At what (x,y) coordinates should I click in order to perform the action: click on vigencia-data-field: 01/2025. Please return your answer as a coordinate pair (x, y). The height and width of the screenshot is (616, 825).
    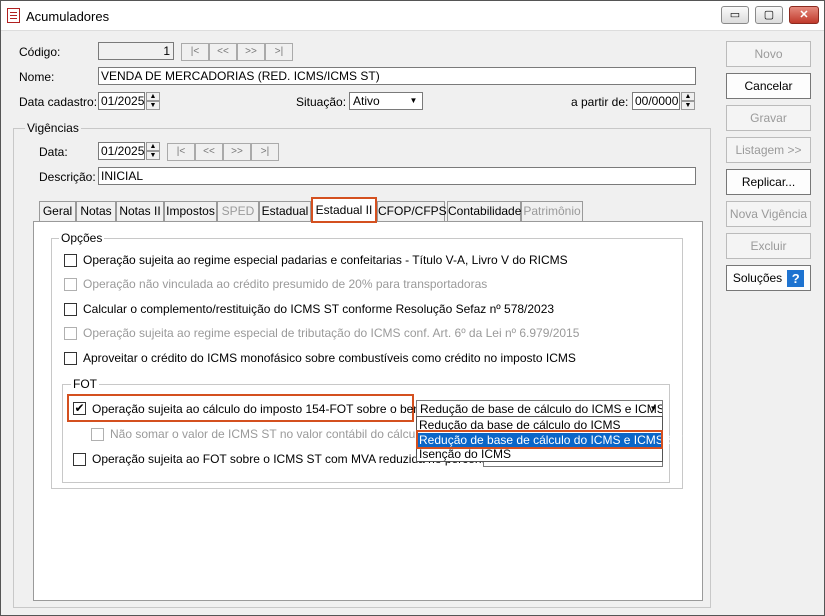
    Looking at the image, I should click on (121, 151).